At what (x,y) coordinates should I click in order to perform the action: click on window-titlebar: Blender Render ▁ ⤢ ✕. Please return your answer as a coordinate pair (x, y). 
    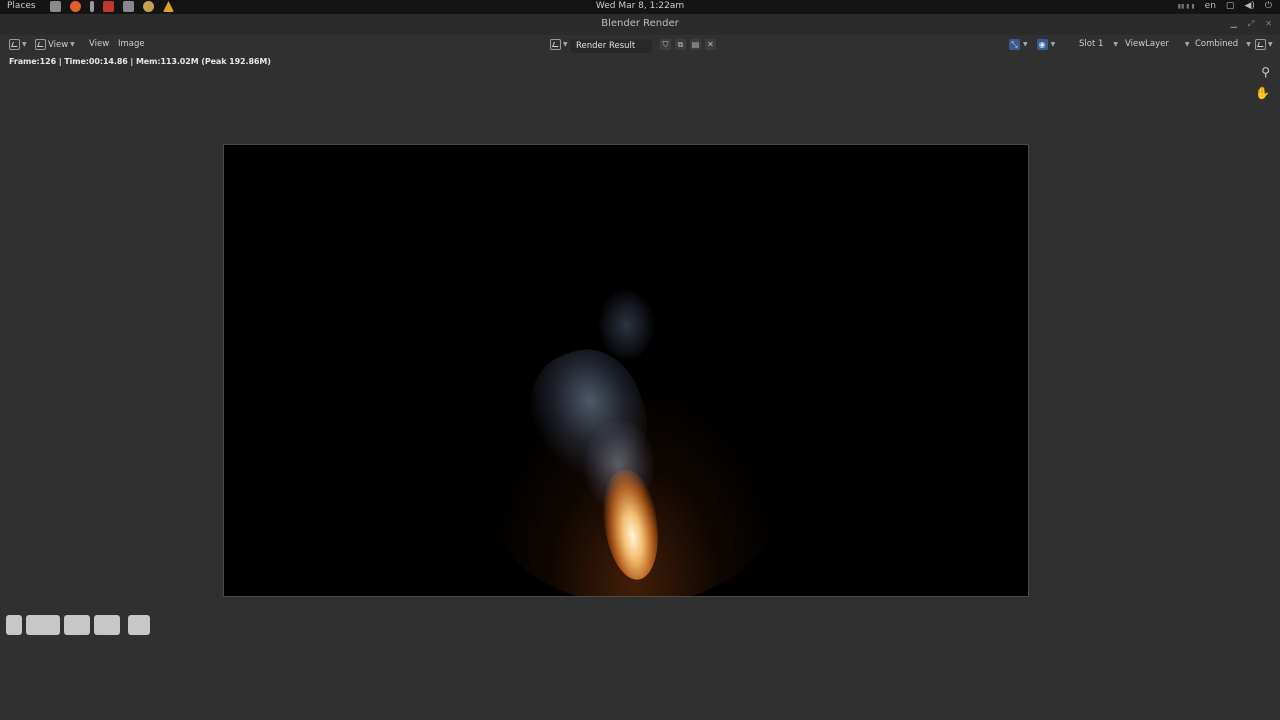
    Looking at the image, I should click on (640, 24).